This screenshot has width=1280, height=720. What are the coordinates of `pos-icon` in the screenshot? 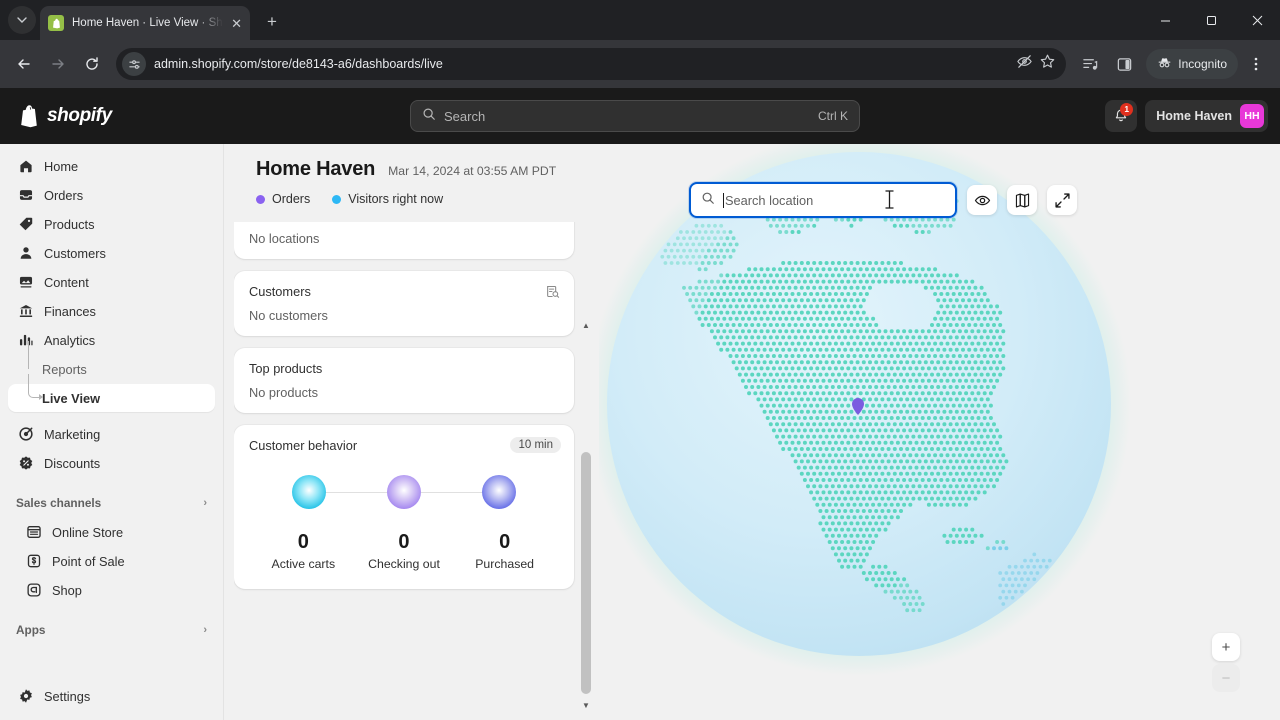 It's located at (33, 561).